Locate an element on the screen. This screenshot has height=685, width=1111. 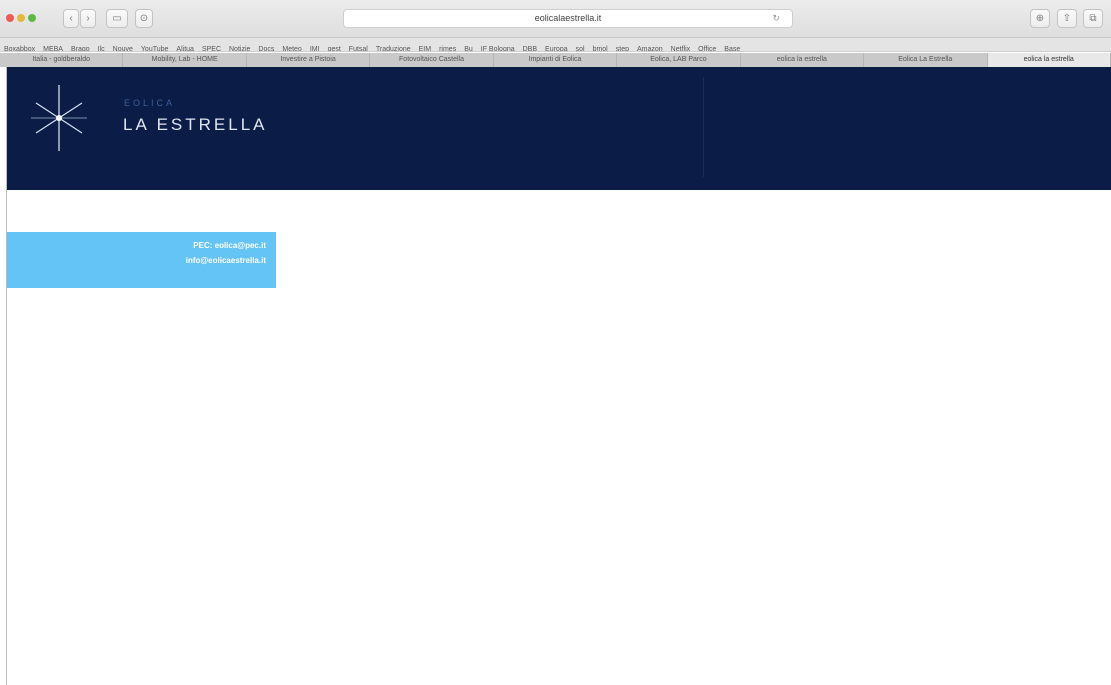
favorite-item: EIM is located at coordinates (425, 47).